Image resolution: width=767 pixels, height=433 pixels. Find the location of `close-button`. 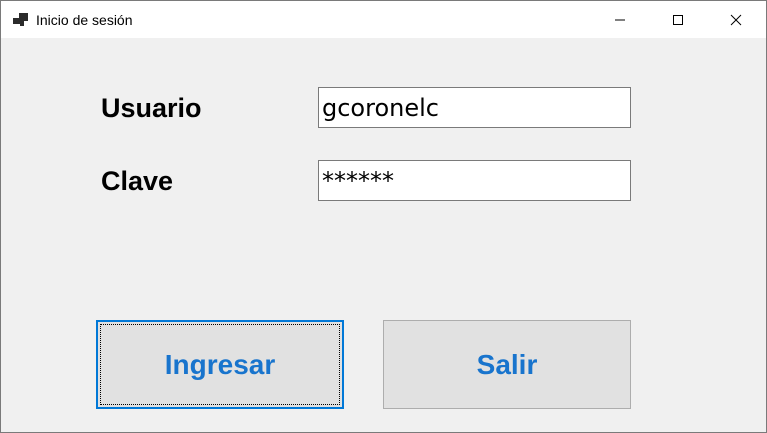

close-button is located at coordinates (736, 19).